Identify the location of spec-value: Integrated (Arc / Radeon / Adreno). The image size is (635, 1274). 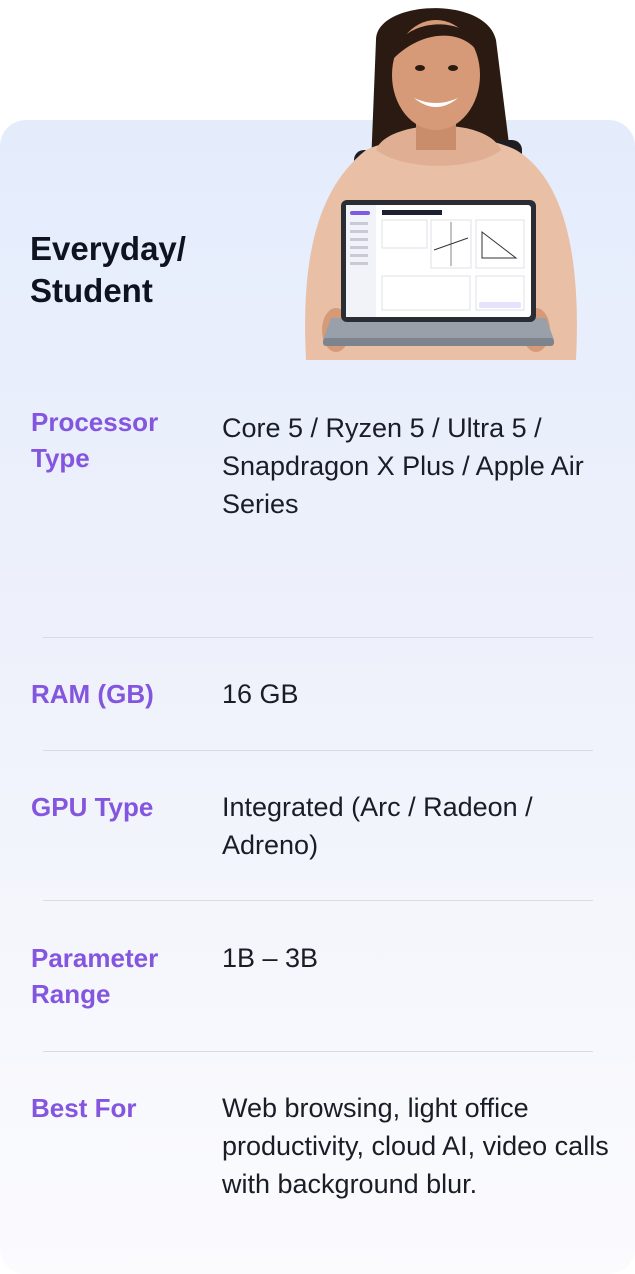
(377, 826).